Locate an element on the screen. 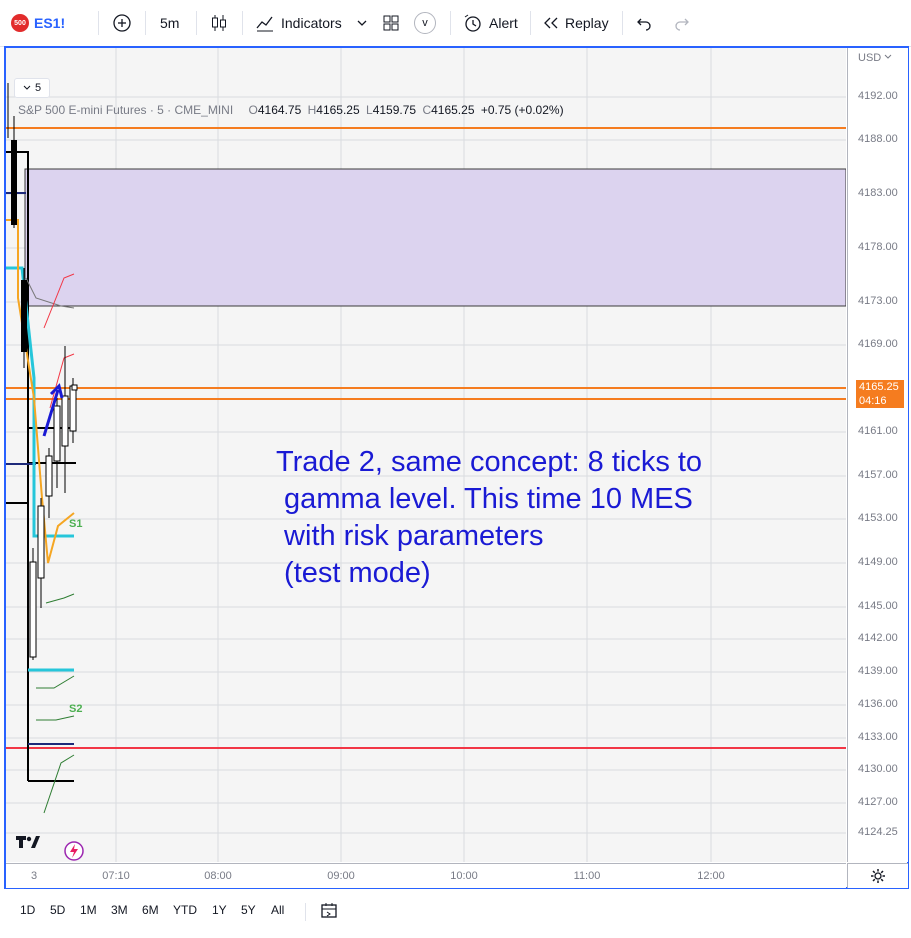 This screenshot has width=911, height=938. gear-icon is located at coordinates (878, 876).